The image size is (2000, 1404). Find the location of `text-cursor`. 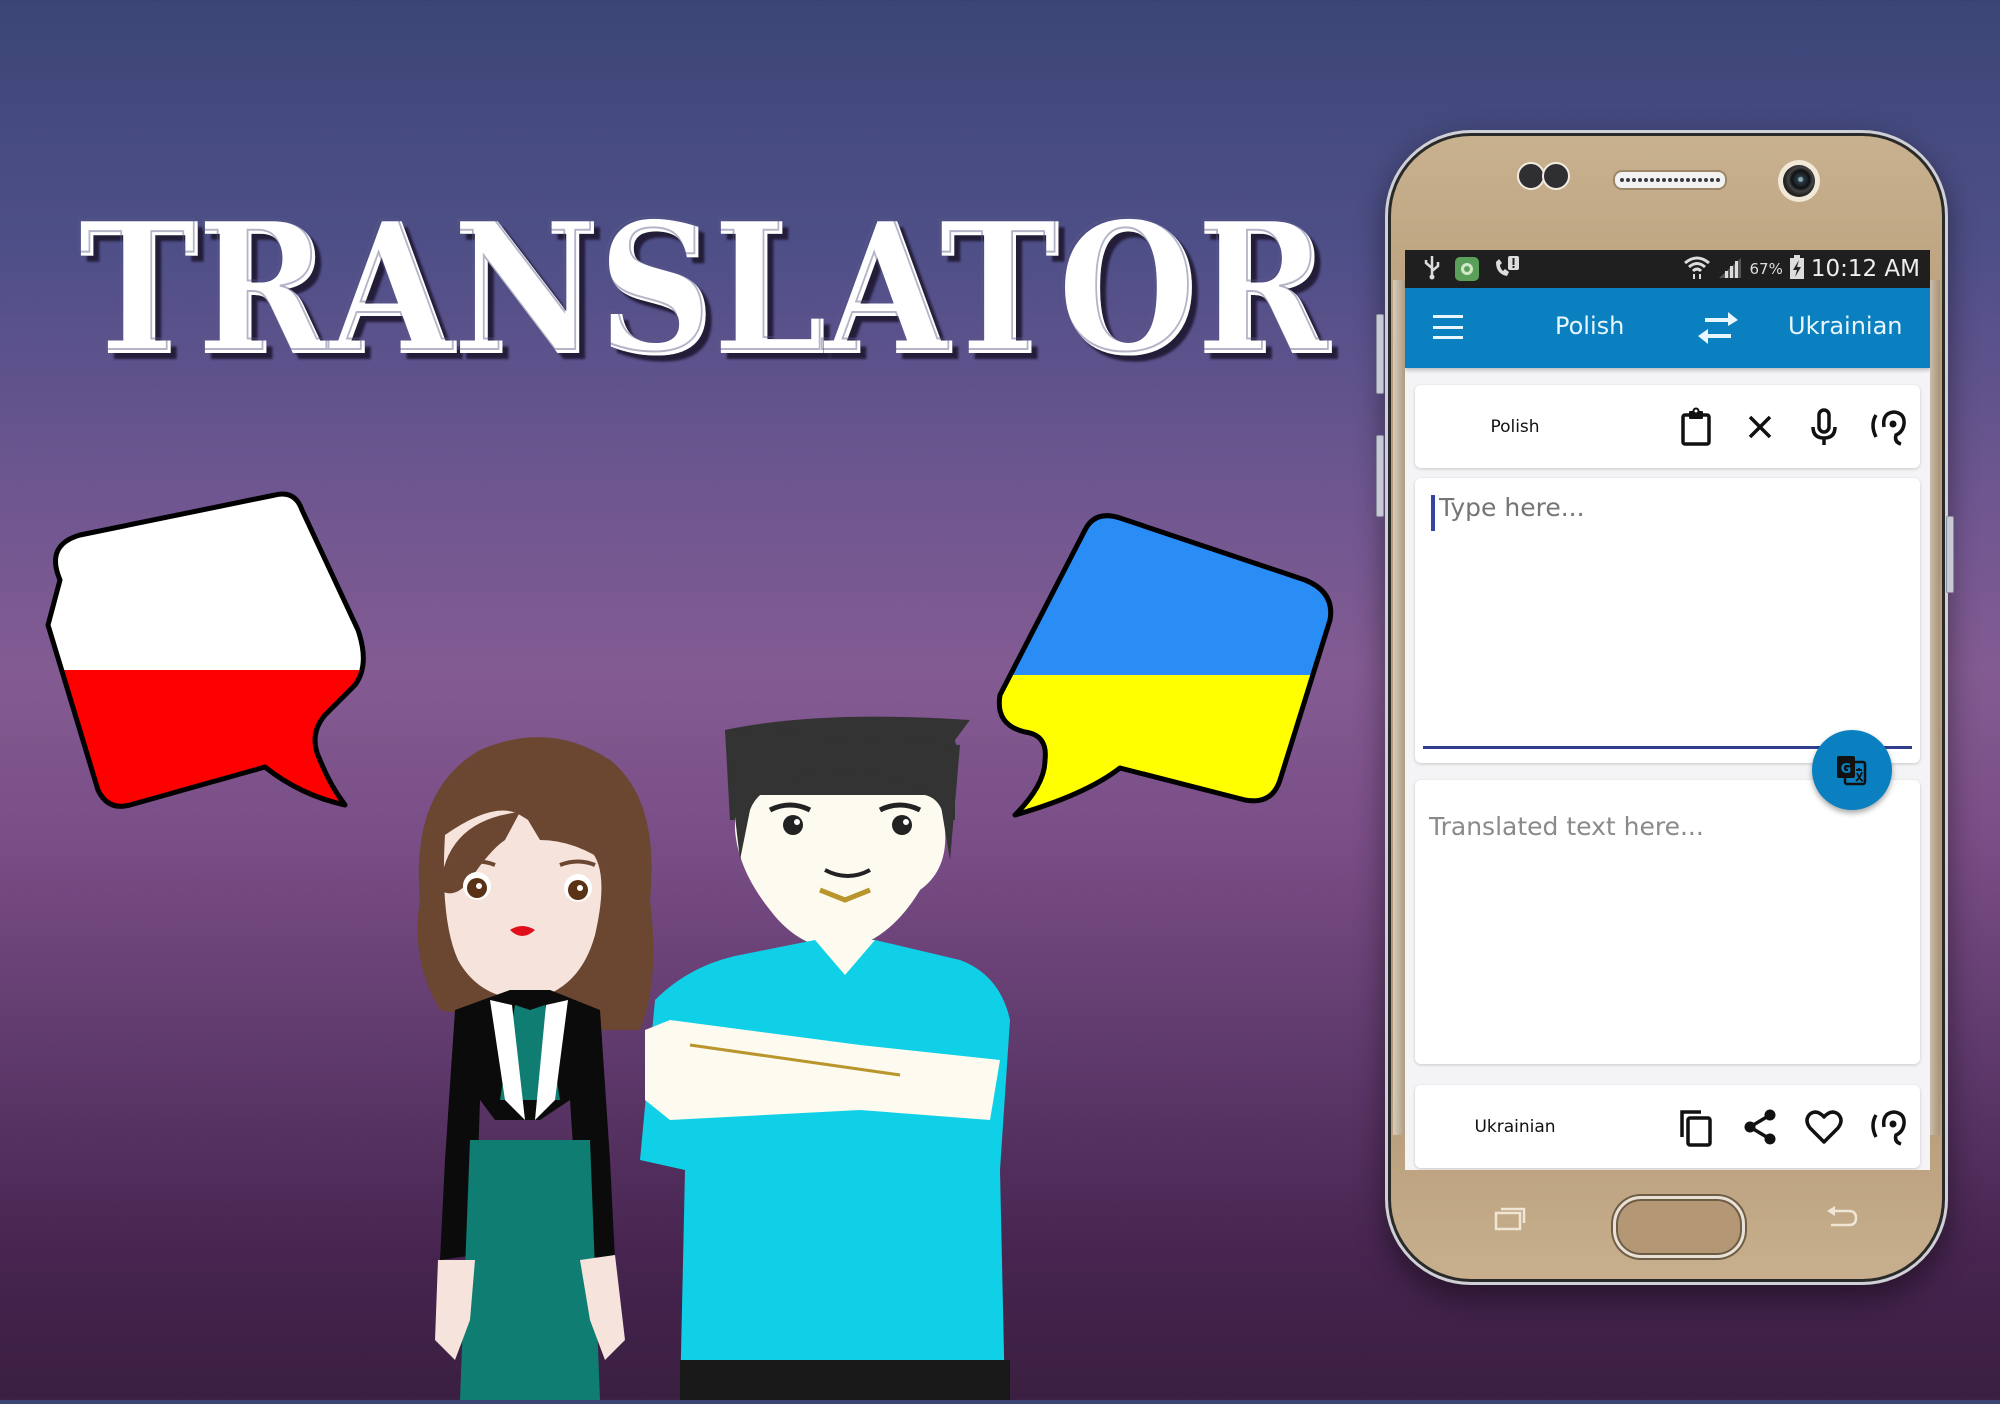

text-cursor is located at coordinates (1433, 513).